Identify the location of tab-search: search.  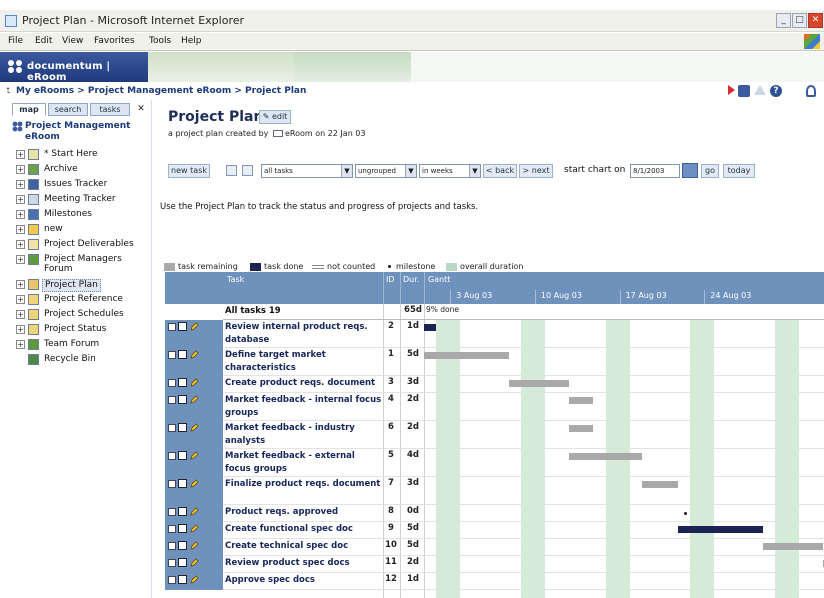
(68, 109).